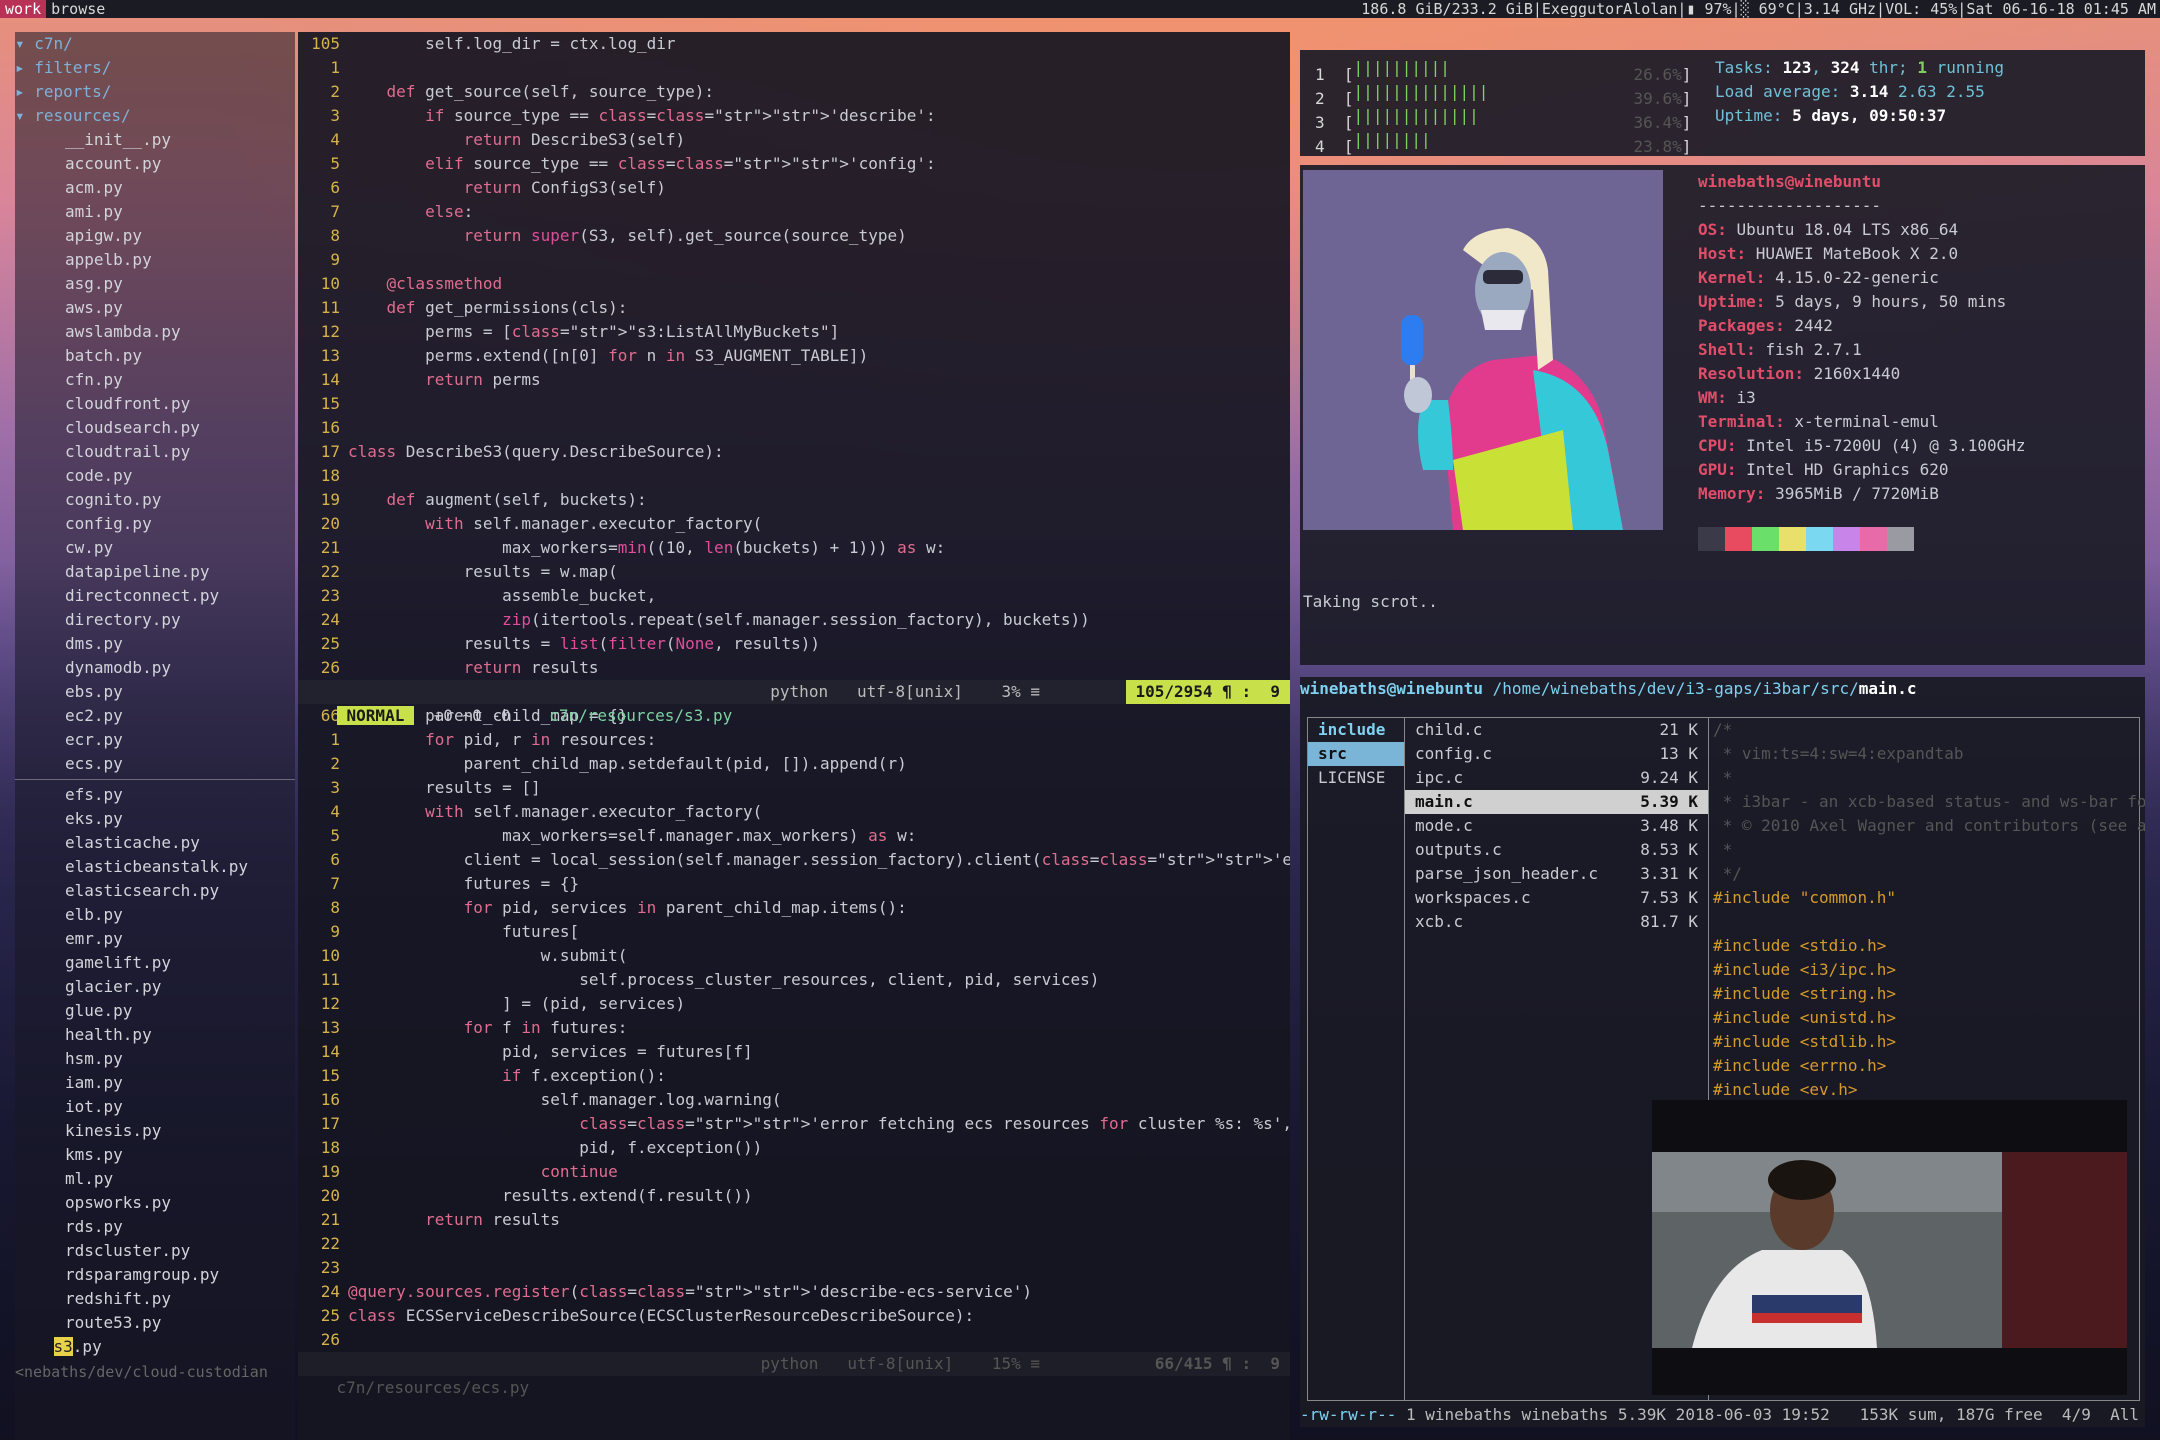  I want to click on tree-file-item: health.py, so click(155, 1035).